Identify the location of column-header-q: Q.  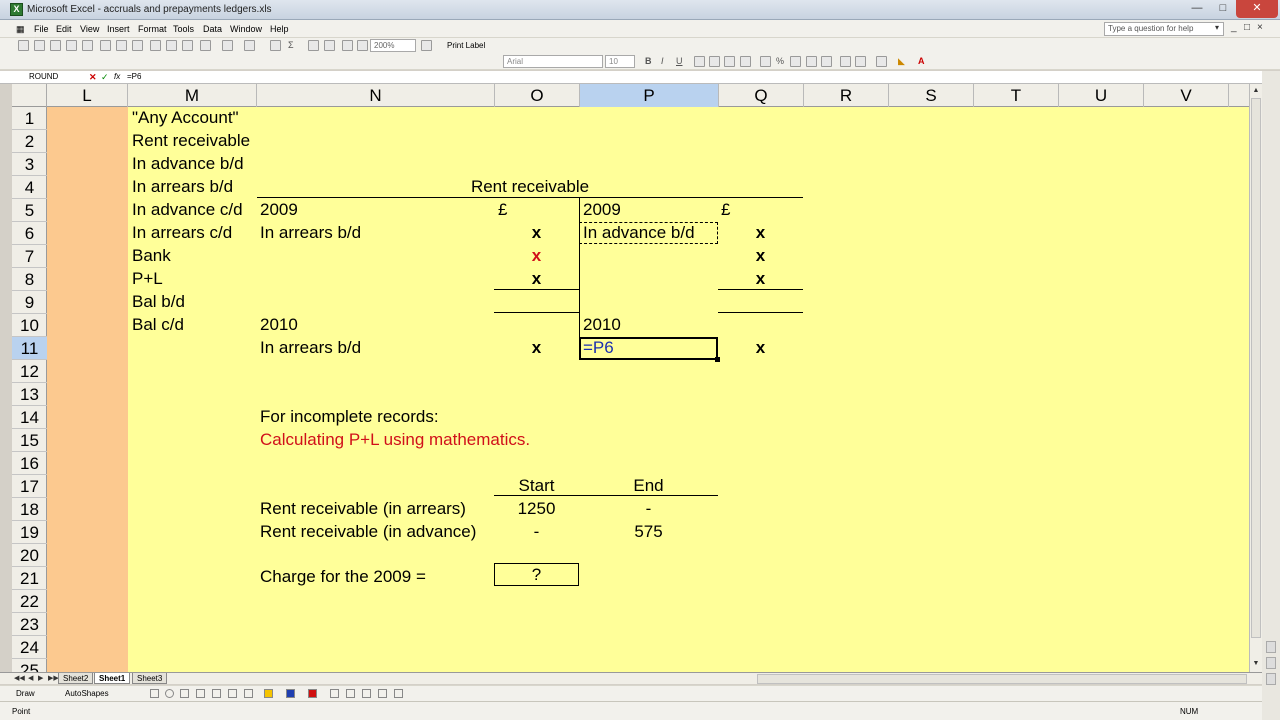
(761, 95).